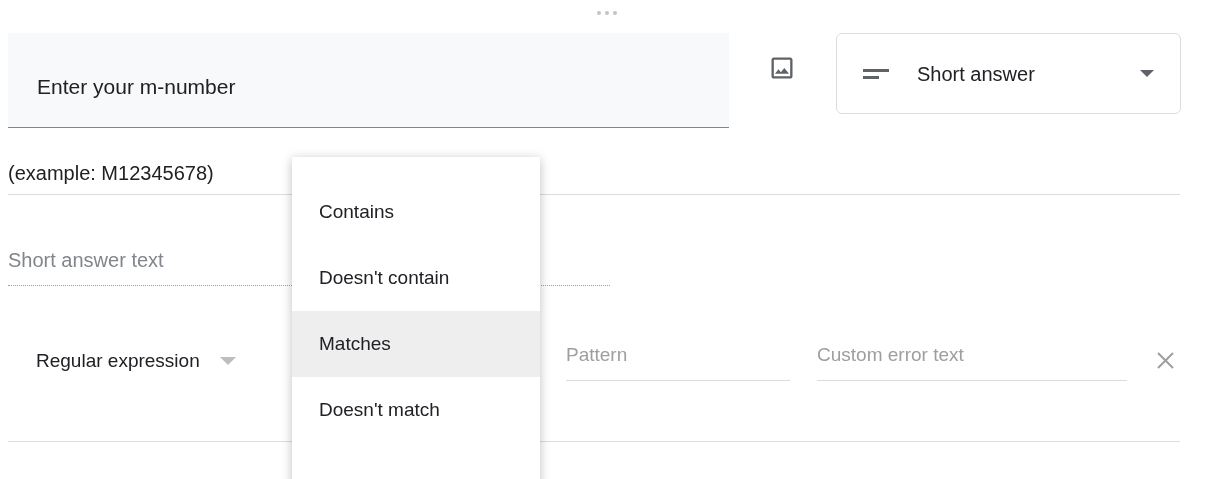 The width and height of the screenshot is (1213, 479). Describe the element at coordinates (678, 361) in the screenshot. I see `pattern-field: Pattern` at that location.